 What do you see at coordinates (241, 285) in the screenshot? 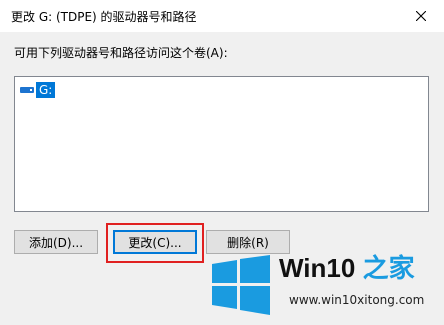
I see `windows-logo-icon` at bounding box center [241, 285].